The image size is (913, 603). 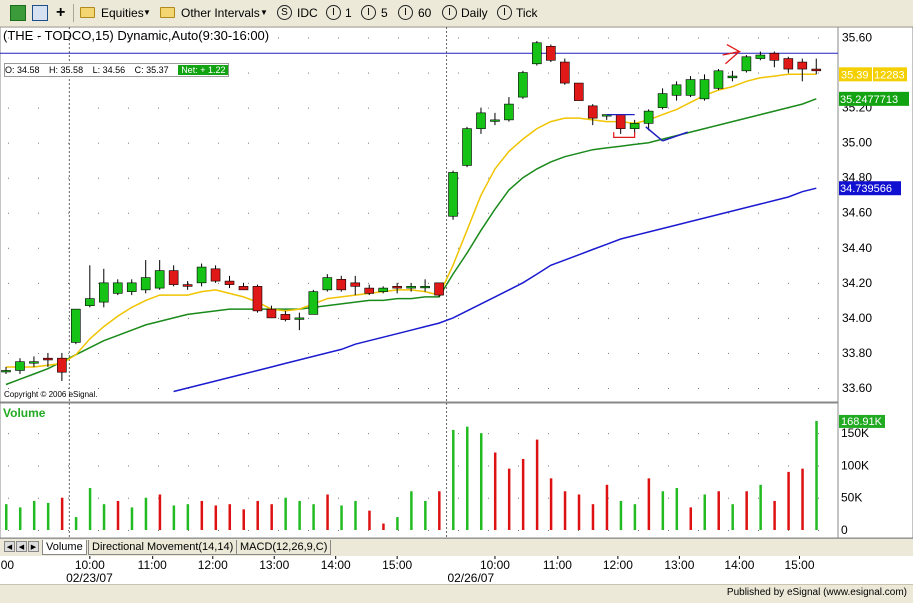 I want to click on chart-icon, so click(x=18, y=13).